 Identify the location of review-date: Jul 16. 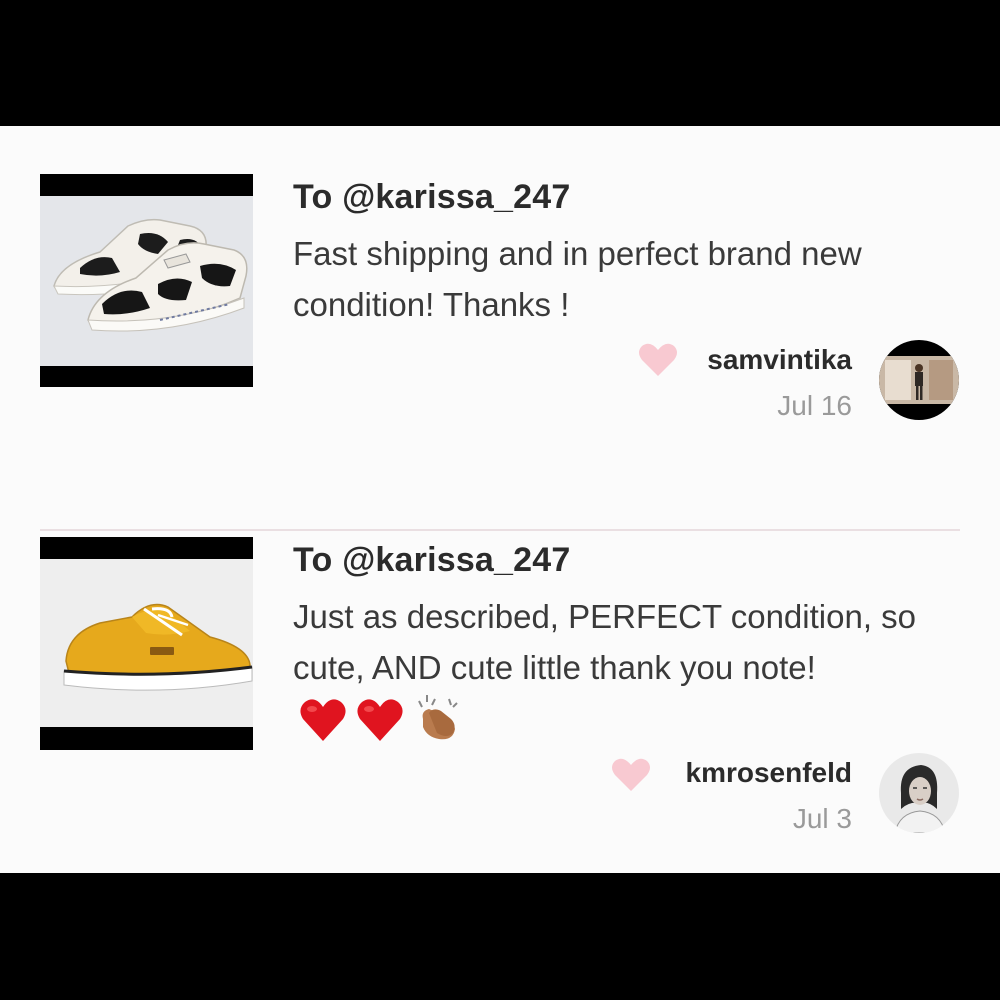
(814, 405).